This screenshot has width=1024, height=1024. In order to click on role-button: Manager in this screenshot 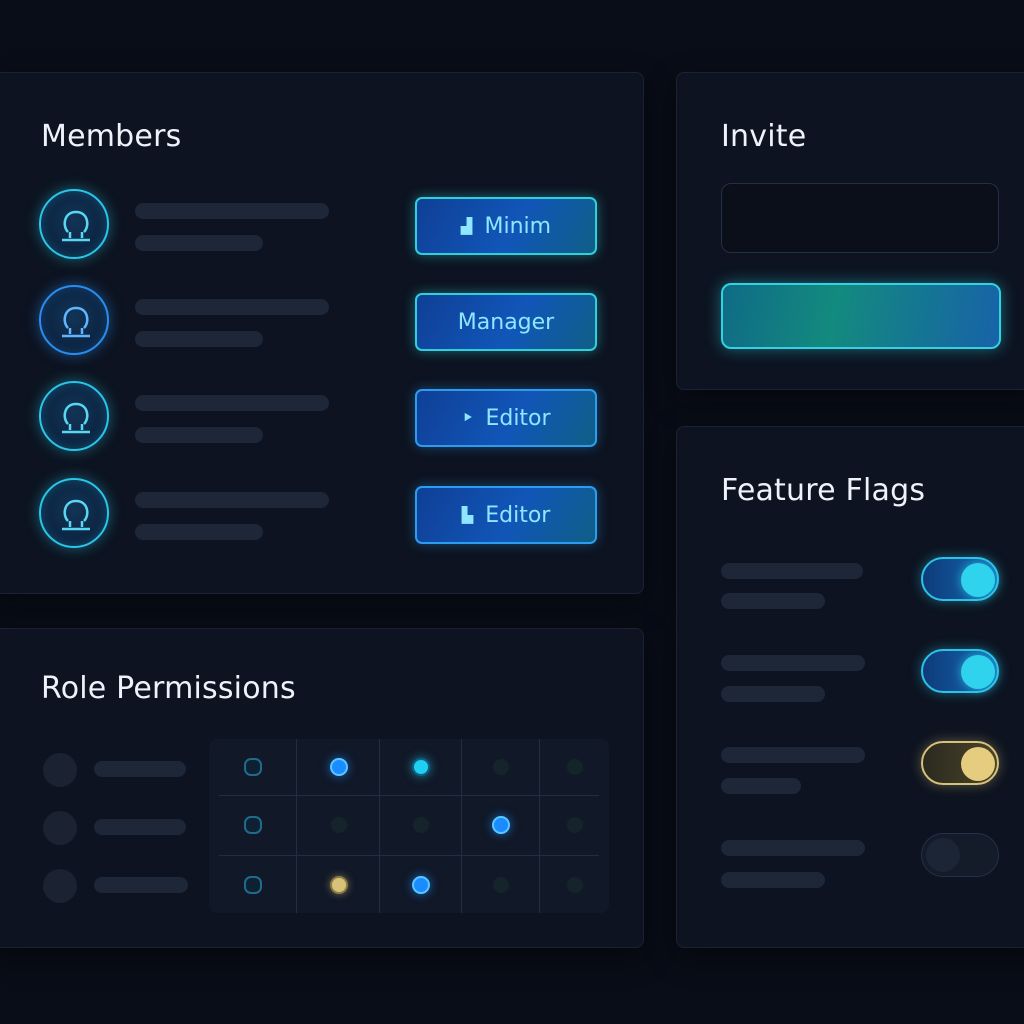, I will do `click(506, 322)`.